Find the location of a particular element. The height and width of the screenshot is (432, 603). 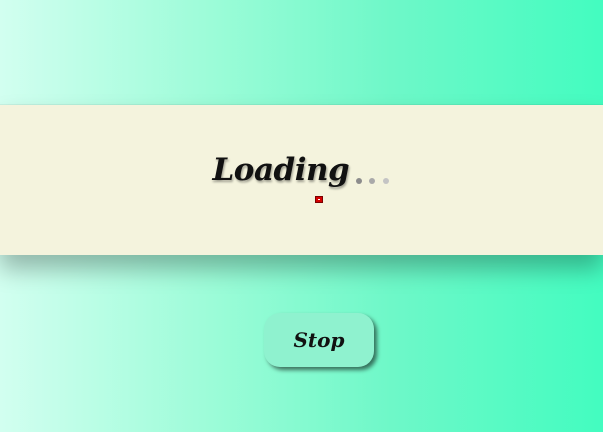

loading-dots is located at coordinates (373, 178).